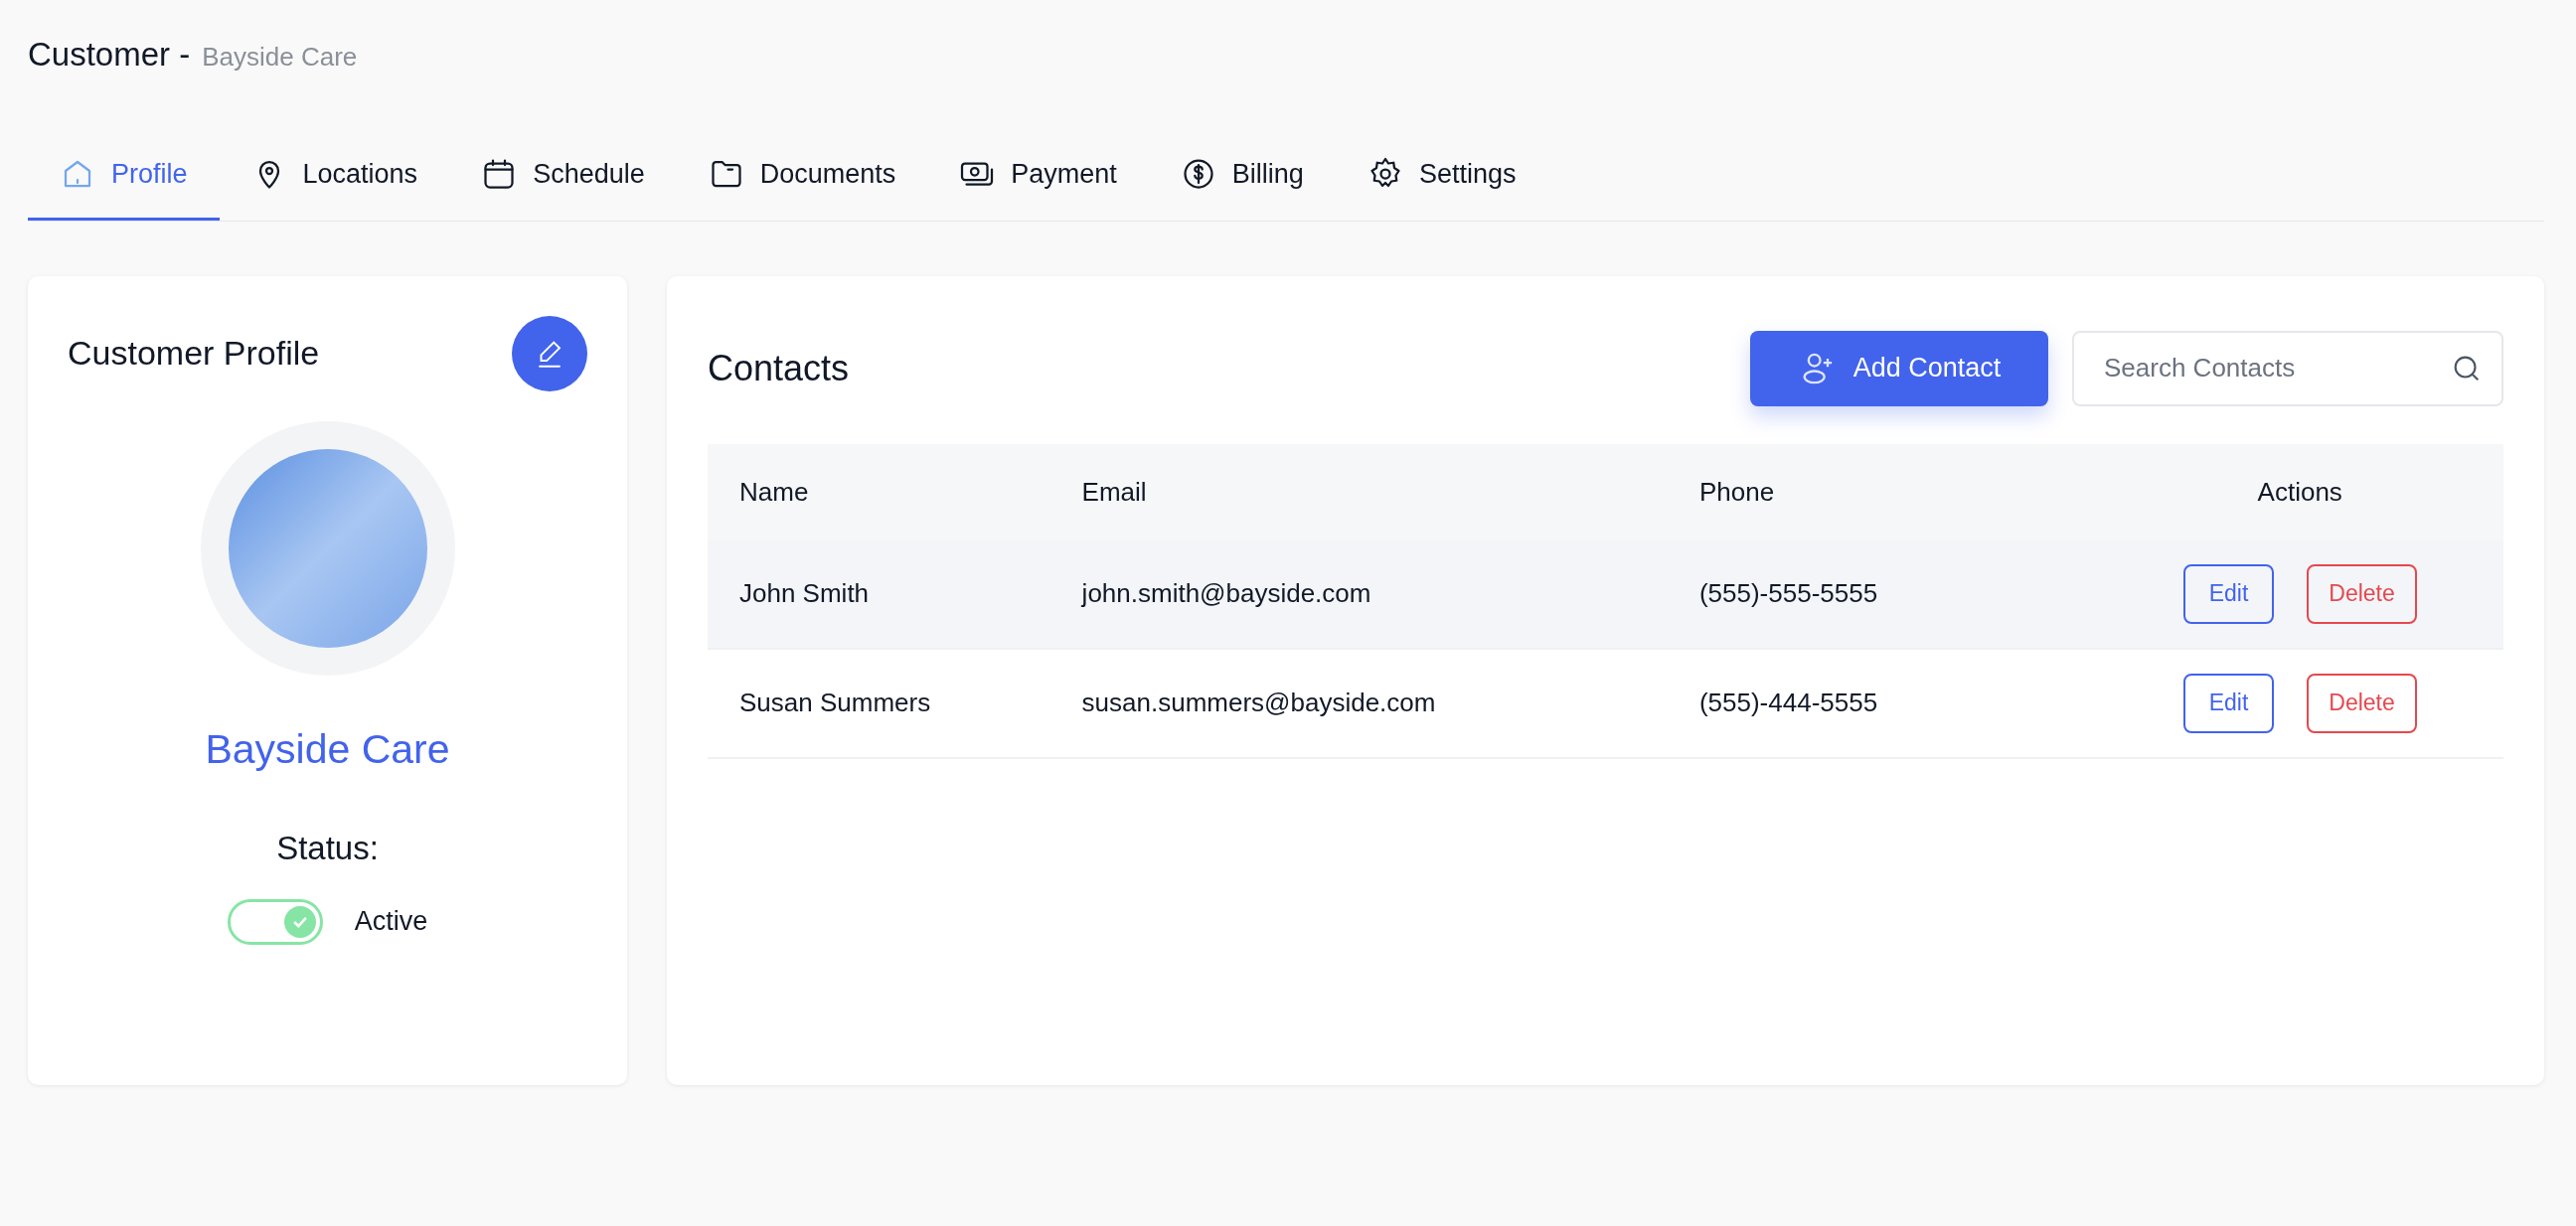  What do you see at coordinates (124, 175) in the screenshot?
I see `tab: Profile` at bounding box center [124, 175].